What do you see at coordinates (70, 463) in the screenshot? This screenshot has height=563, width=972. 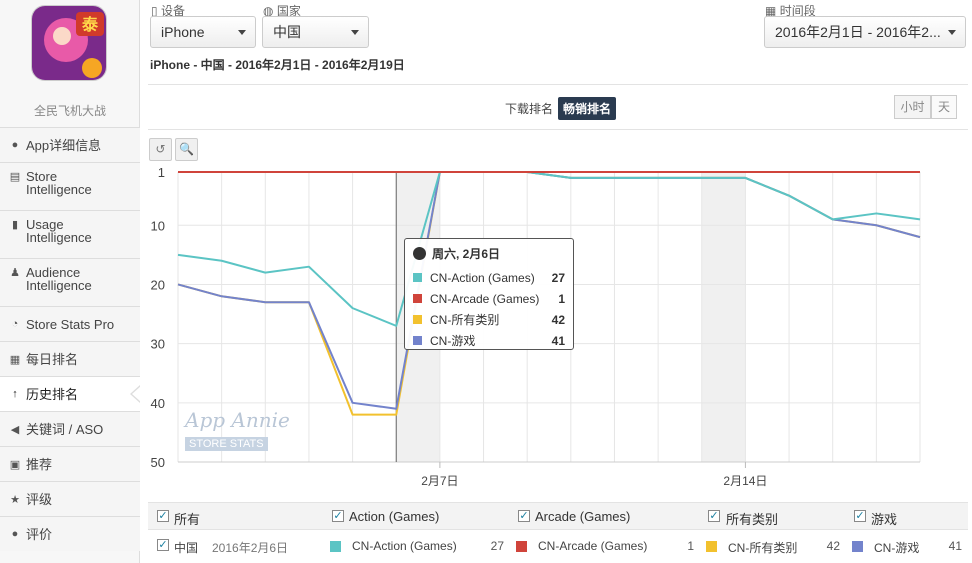 I see `sidebar-item-featured: ▣ 推荐` at bounding box center [70, 463].